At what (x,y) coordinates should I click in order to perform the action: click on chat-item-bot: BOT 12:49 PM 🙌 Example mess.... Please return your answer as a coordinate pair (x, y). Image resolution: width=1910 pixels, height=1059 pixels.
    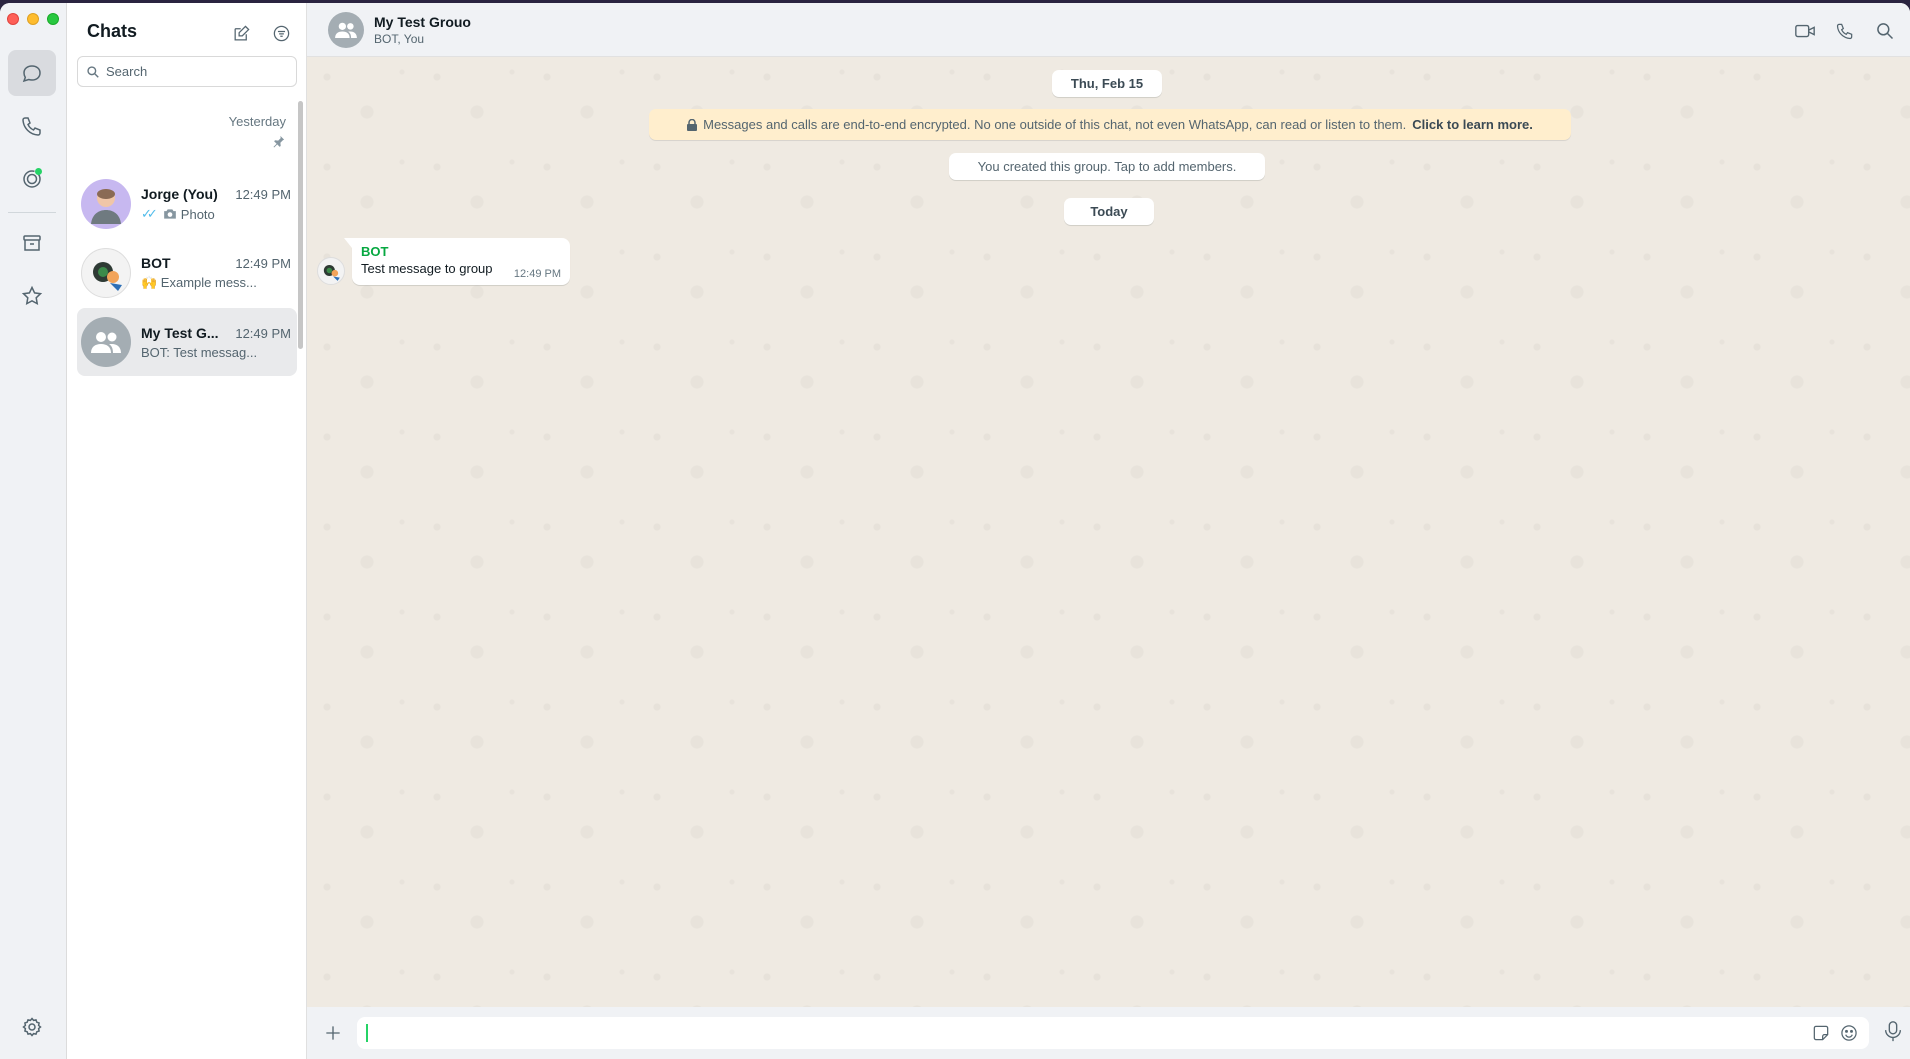
    Looking at the image, I should click on (187, 273).